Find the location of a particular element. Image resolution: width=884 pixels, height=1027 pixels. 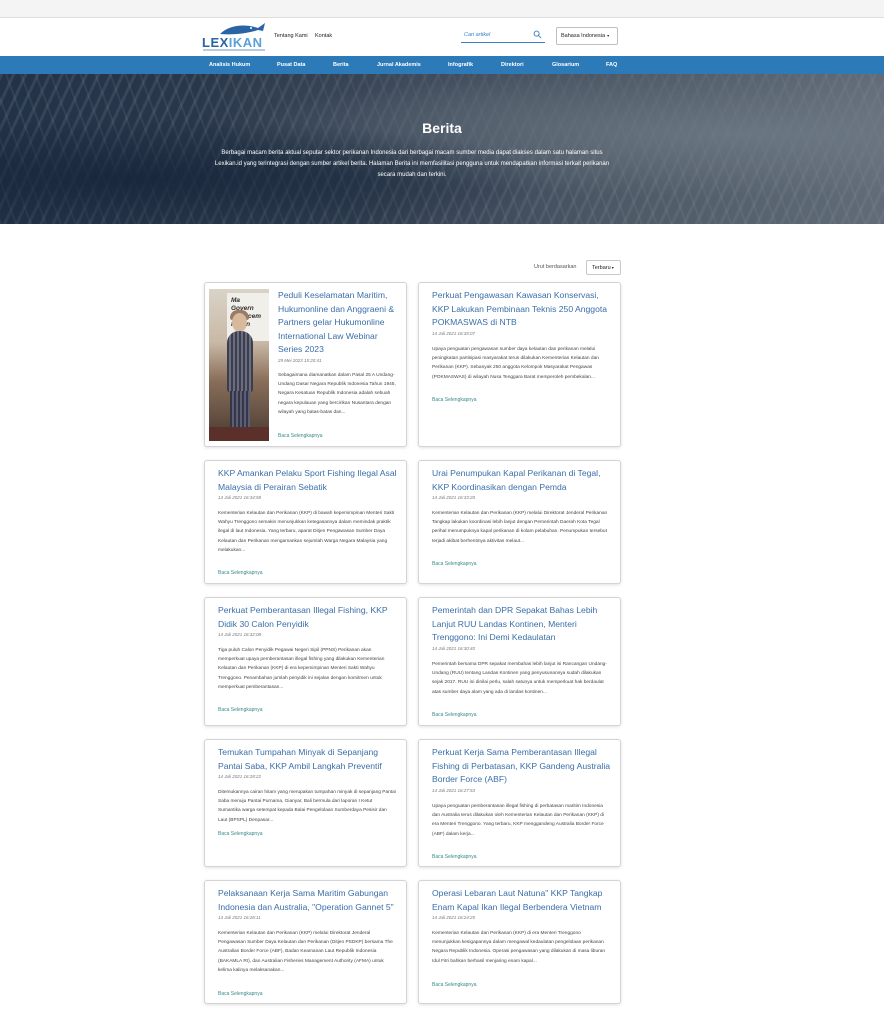

lexikan-logo: LEXIKAN is located at coordinates (235, 37).